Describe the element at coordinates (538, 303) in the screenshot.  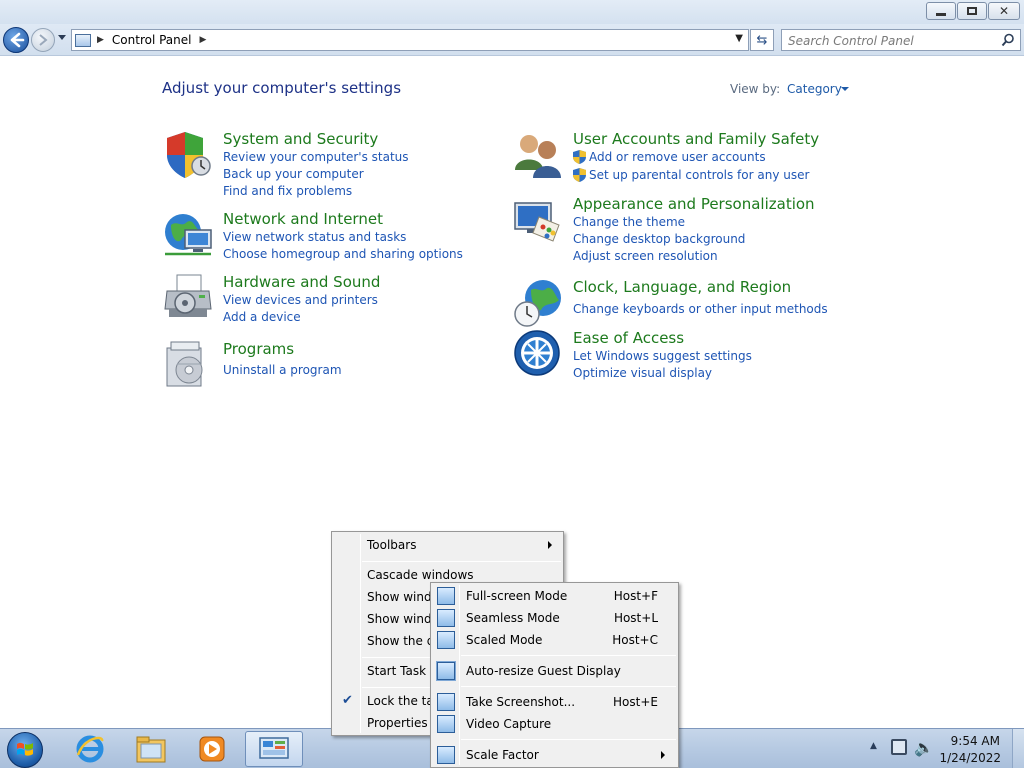
I see `globe-clock-icon` at that location.